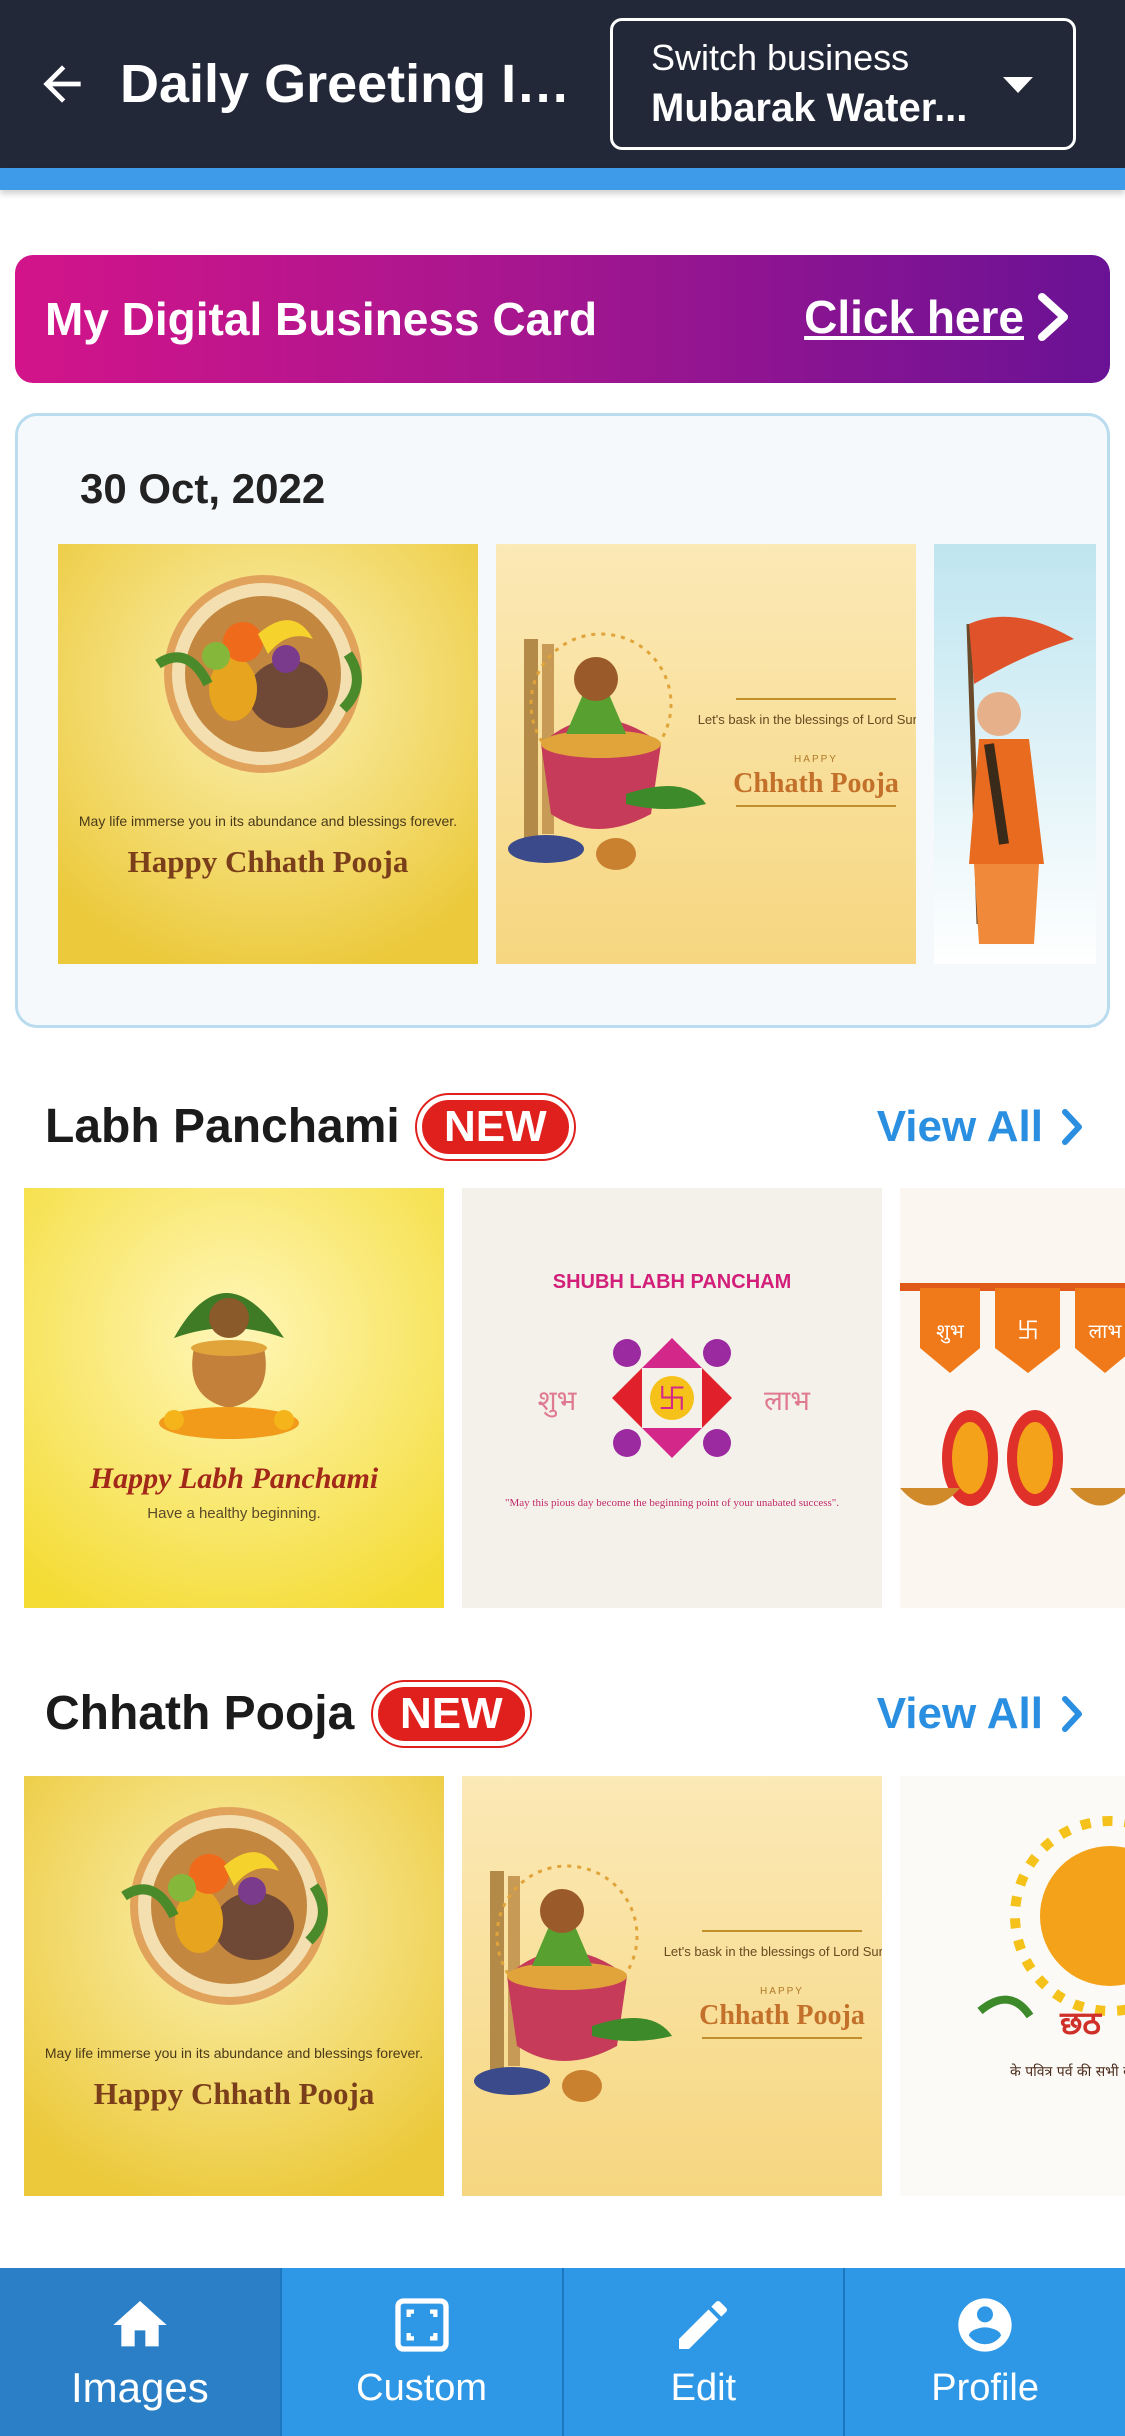 The width and height of the screenshot is (1125, 2436). Describe the element at coordinates (950, 1331) in the screenshot. I see `image-word: शुभ` at that location.